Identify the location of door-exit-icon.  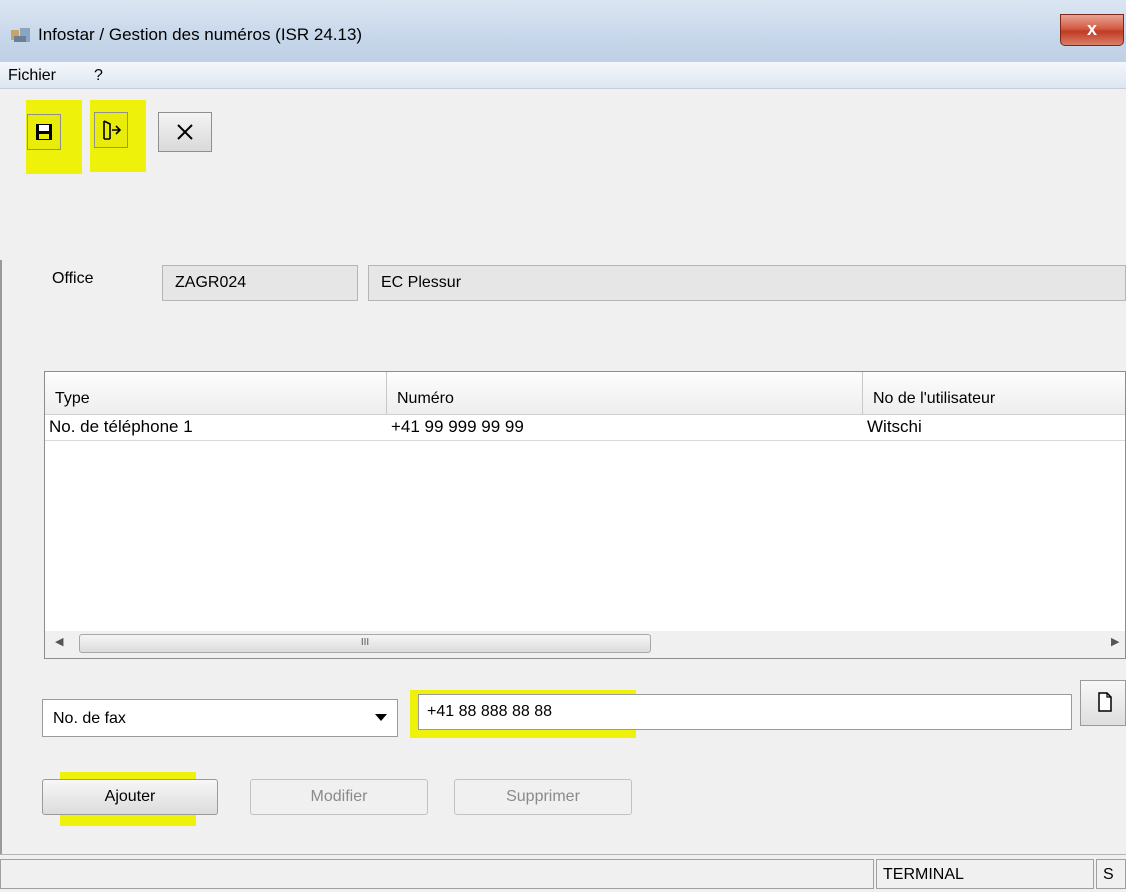
(112, 130).